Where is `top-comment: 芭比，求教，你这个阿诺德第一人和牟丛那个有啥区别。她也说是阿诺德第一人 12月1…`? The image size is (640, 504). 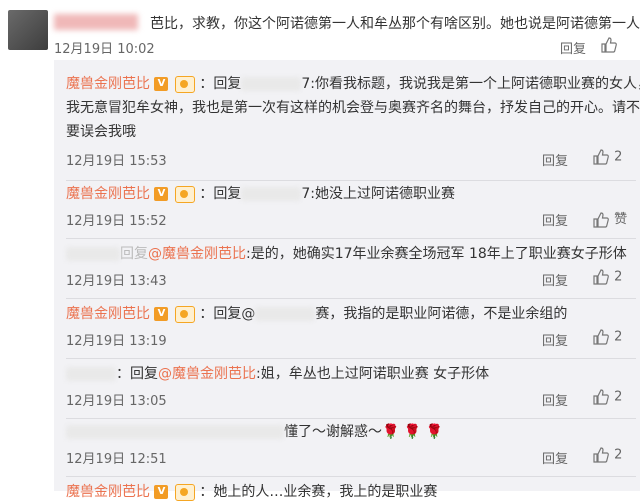 top-comment: 芭比，求教，你这个阿诺德第一人和牟丛那个有啥区别。她也说是阿诺德第一人 12月1… is located at coordinates (320, 30).